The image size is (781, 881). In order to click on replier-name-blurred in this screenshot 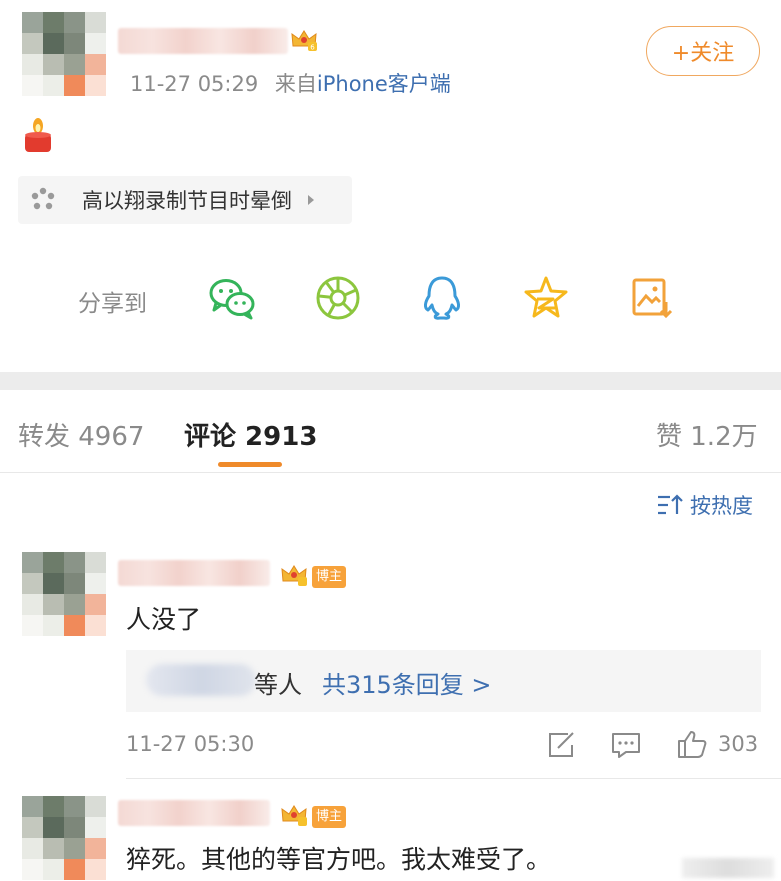, I will do `click(201, 680)`.